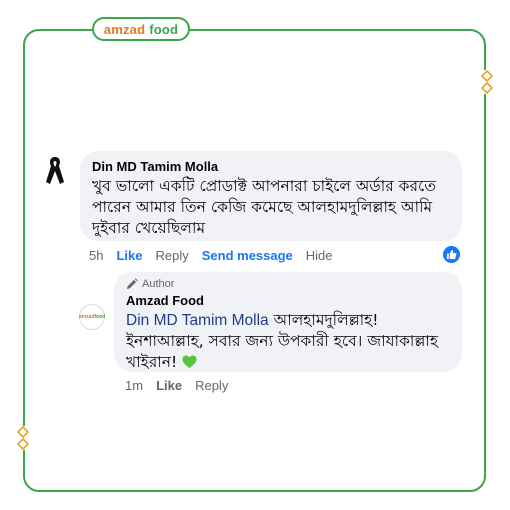 The width and height of the screenshot is (510, 510). What do you see at coordinates (134, 385) in the screenshot?
I see `reply-time: 1m` at bounding box center [134, 385].